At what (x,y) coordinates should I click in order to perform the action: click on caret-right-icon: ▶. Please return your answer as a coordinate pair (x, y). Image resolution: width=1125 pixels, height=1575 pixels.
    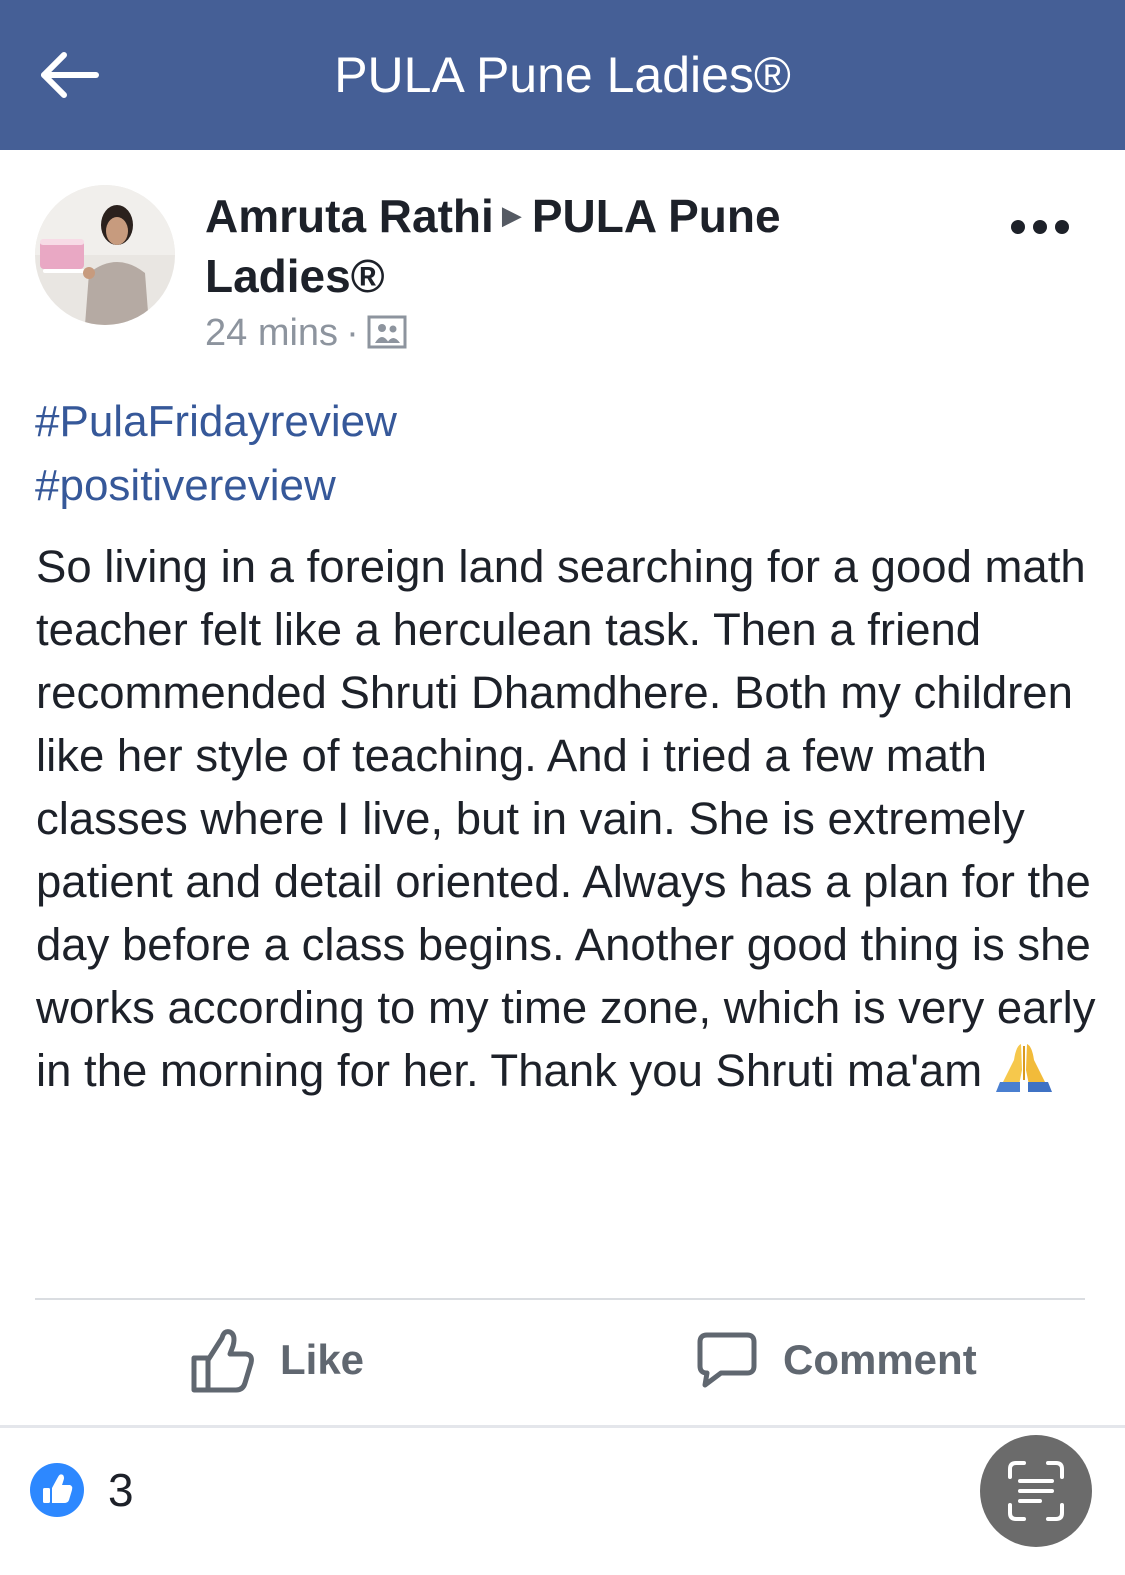
    Looking at the image, I should click on (511, 215).